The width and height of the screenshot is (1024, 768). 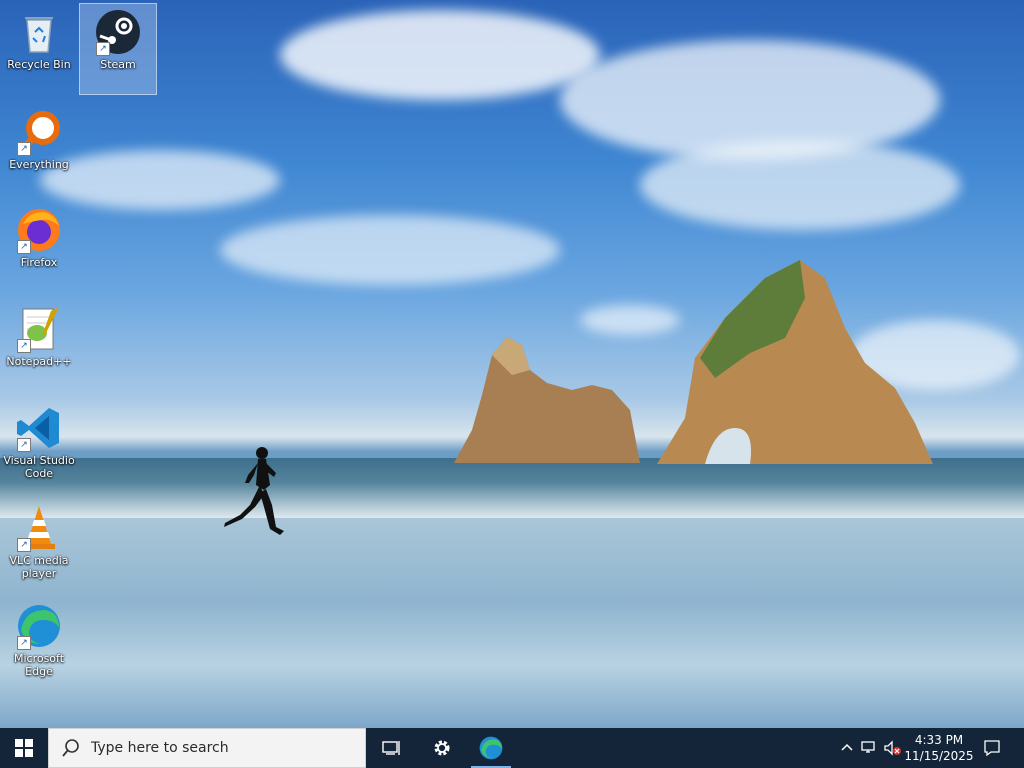 I want to click on edge-icon, so click(x=491, y=748).